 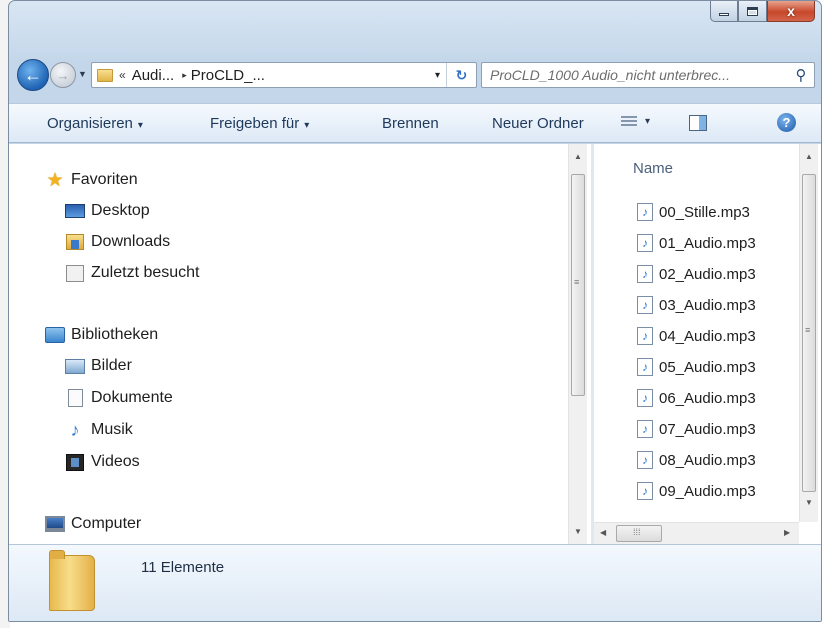 I want to click on list-item: ♪ 06_Audio.mp3, so click(x=696, y=398).